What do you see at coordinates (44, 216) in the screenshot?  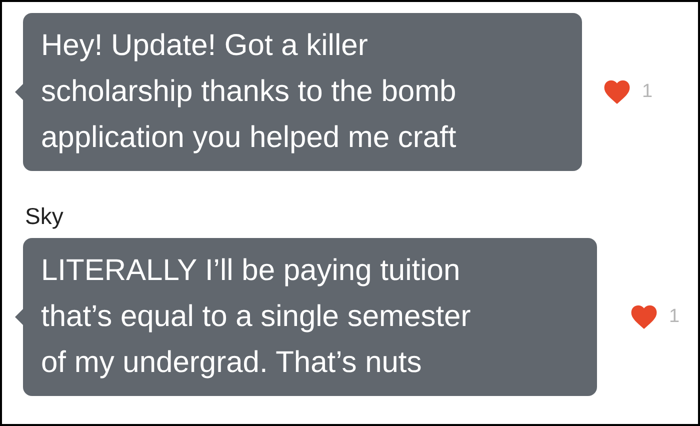 I see `sender-name: Sky` at bounding box center [44, 216].